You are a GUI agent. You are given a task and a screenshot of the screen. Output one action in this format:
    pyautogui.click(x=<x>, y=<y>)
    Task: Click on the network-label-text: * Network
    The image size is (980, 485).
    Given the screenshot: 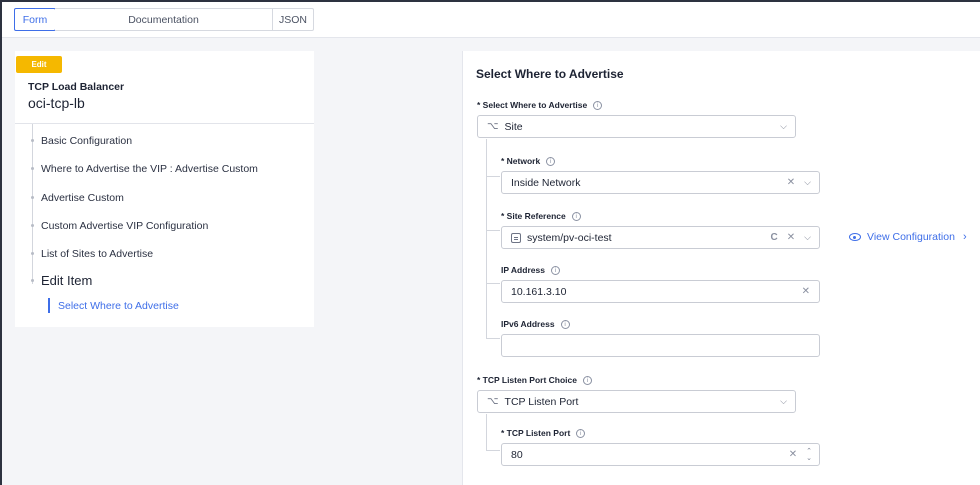 What is the action you would take?
    pyautogui.click(x=521, y=161)
    